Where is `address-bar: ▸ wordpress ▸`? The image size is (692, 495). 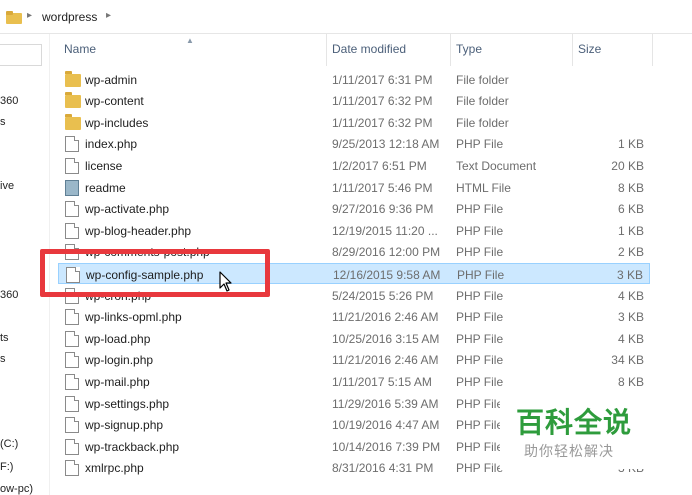
address-bar: ▸ wordpress ▸ is located at coordinates (346, 17).